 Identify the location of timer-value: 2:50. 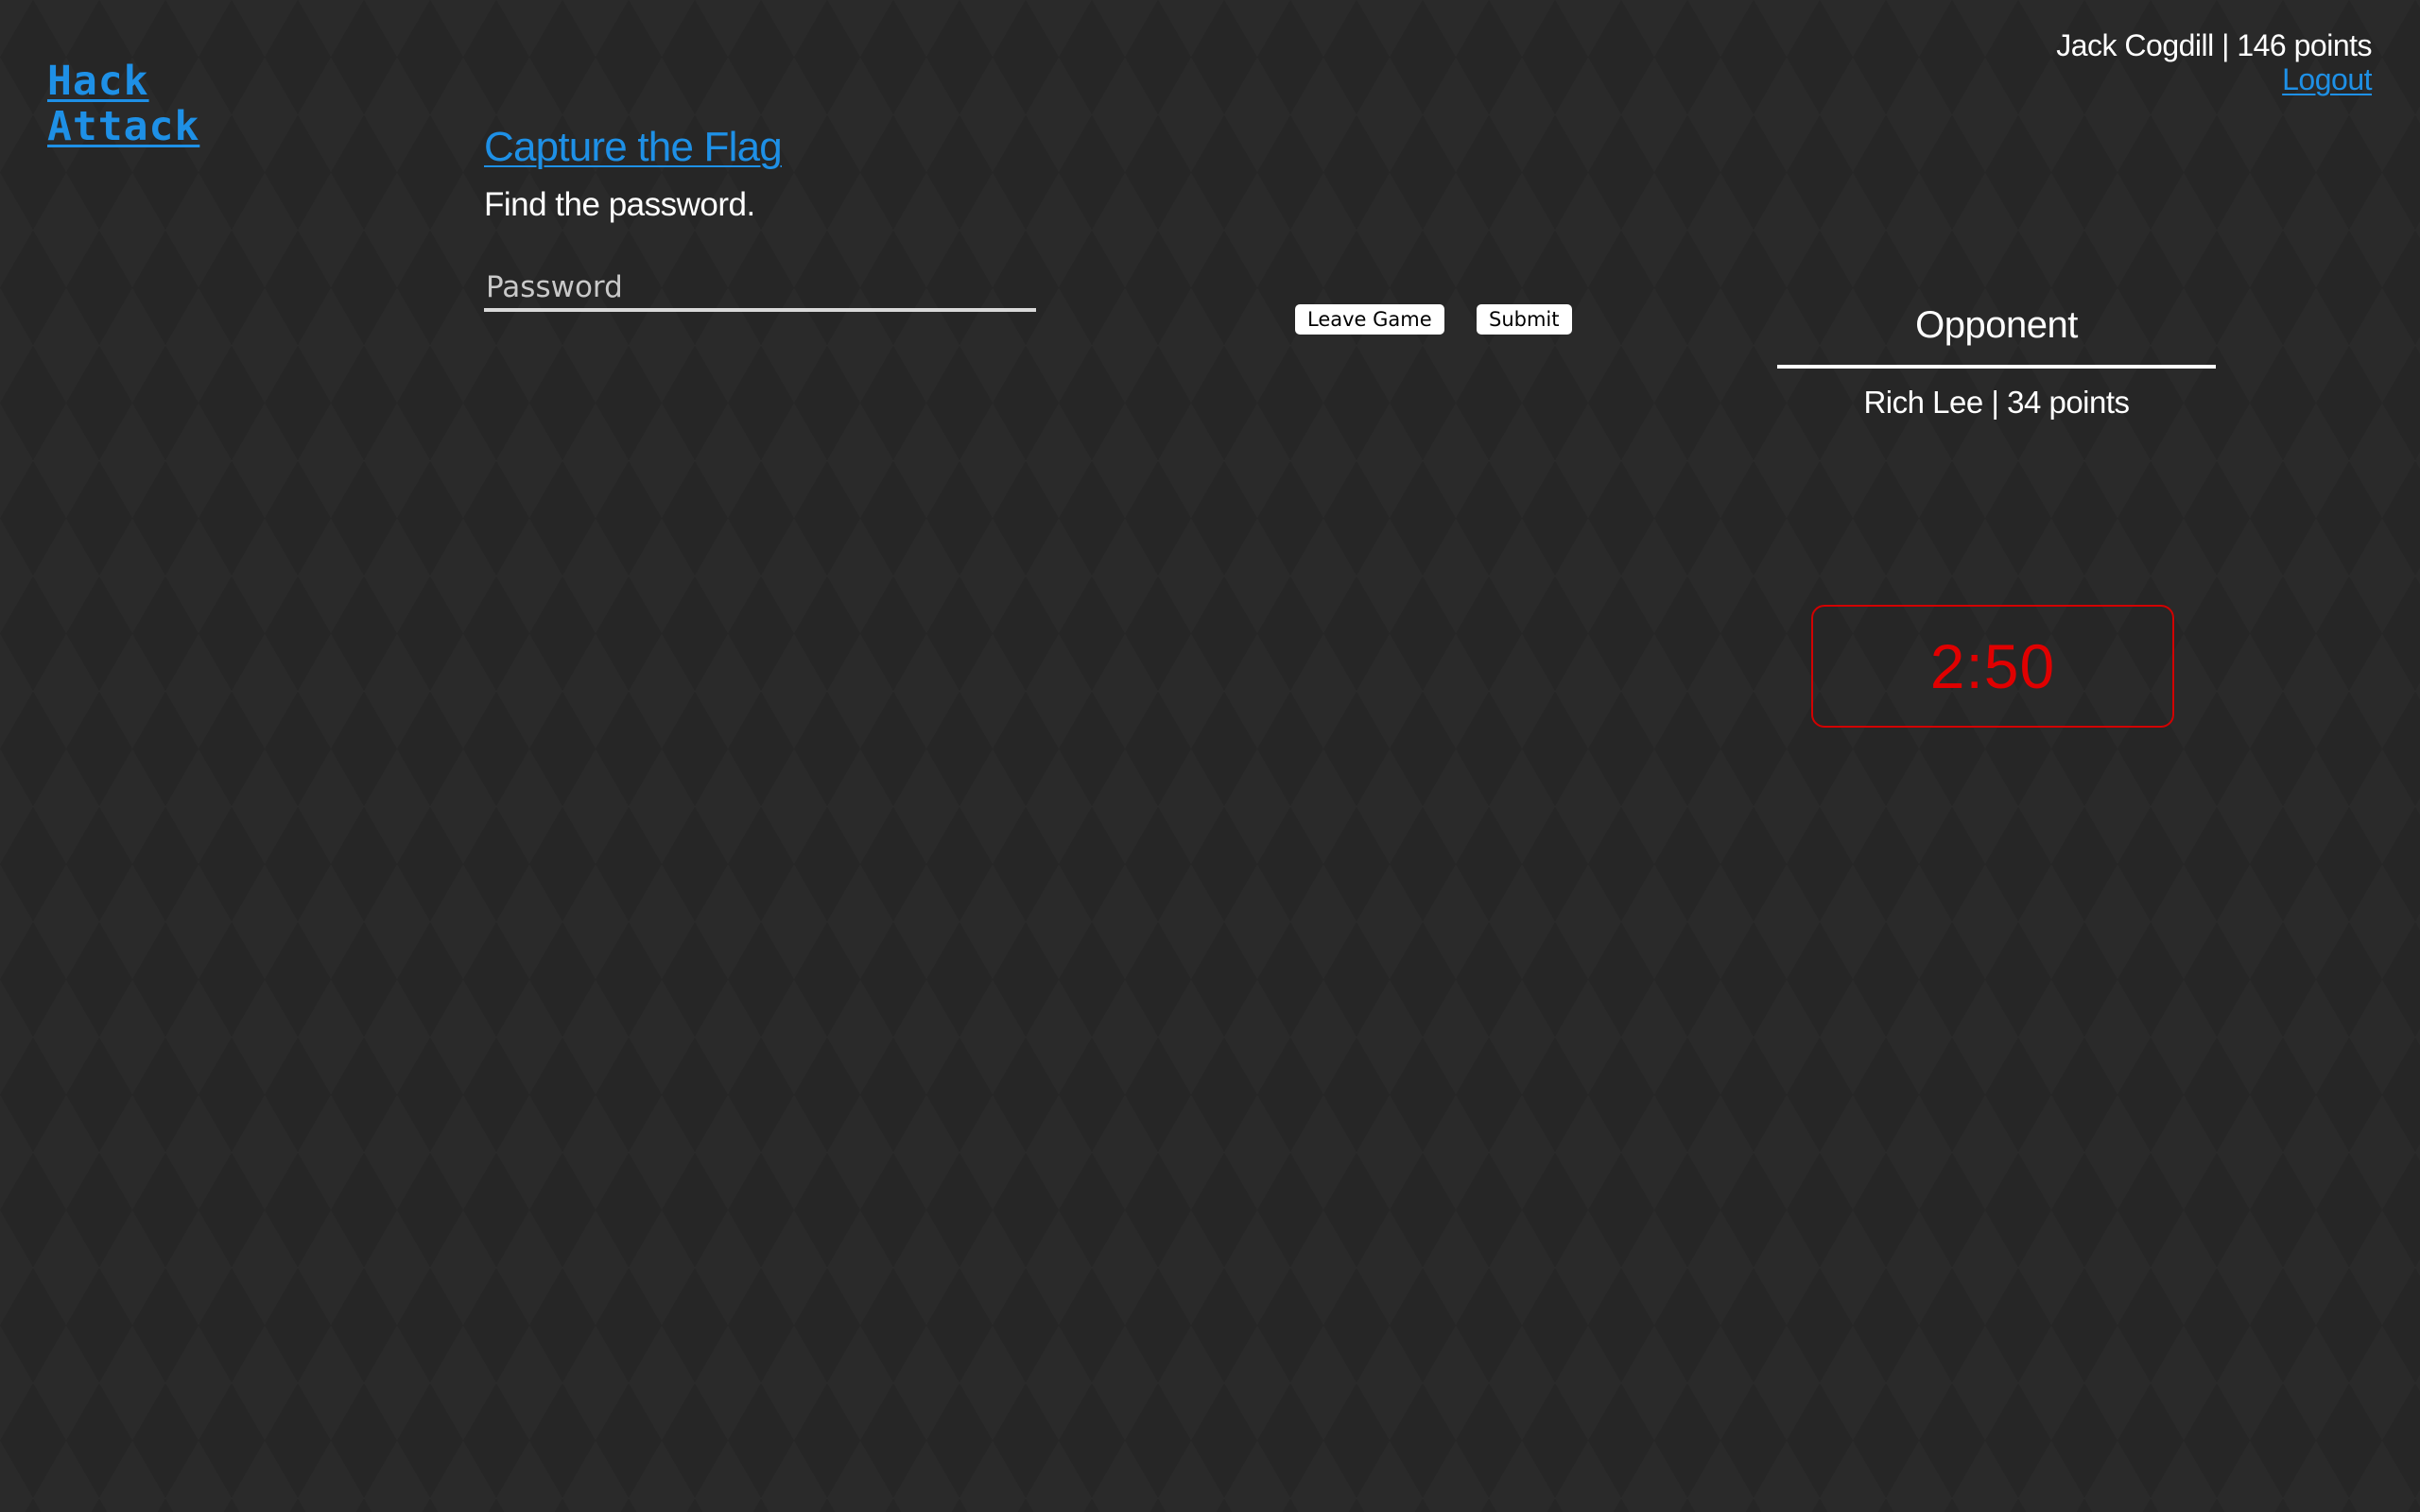
(1993, 666).